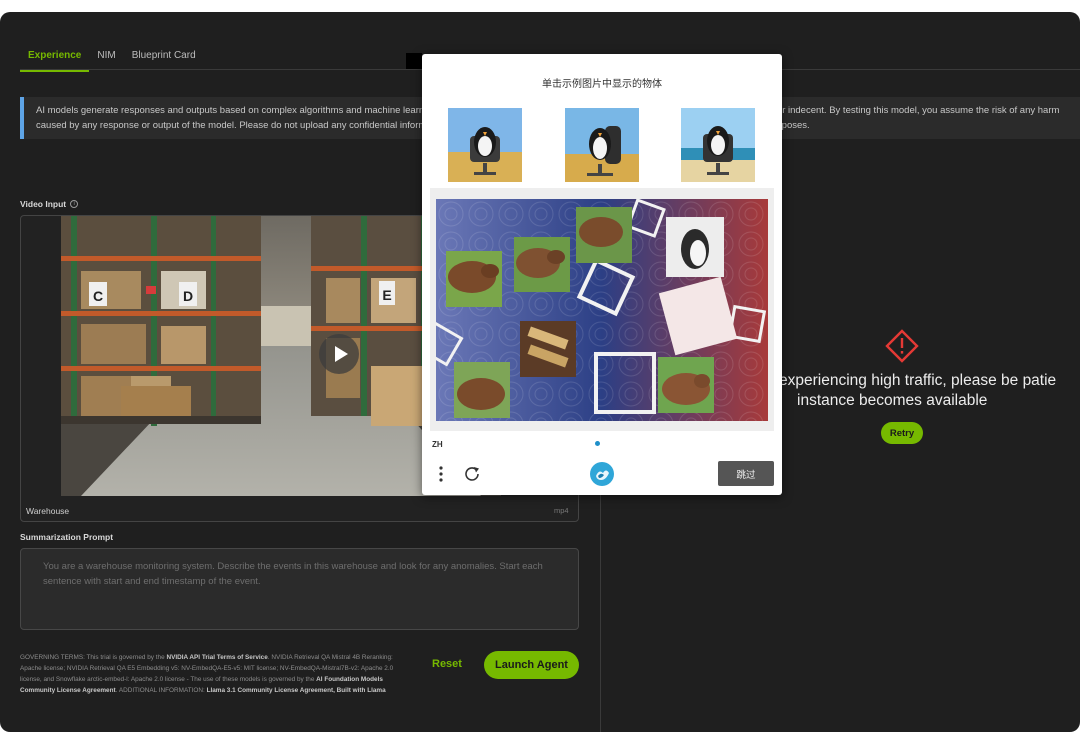 Image resolution: width=1080 pixels, height=744 pixels. Describe the element at coordinates (216, 657) in the screenshot. I see `terms-link-trial: NVIDIA API Trial Terms of Service` at that location.